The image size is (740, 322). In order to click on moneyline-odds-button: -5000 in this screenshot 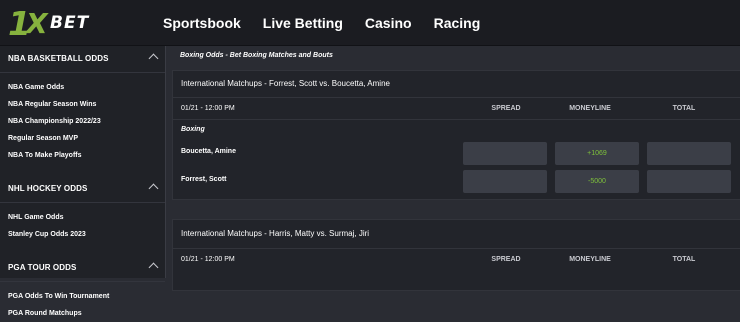, I will do `click(597, 181)`.